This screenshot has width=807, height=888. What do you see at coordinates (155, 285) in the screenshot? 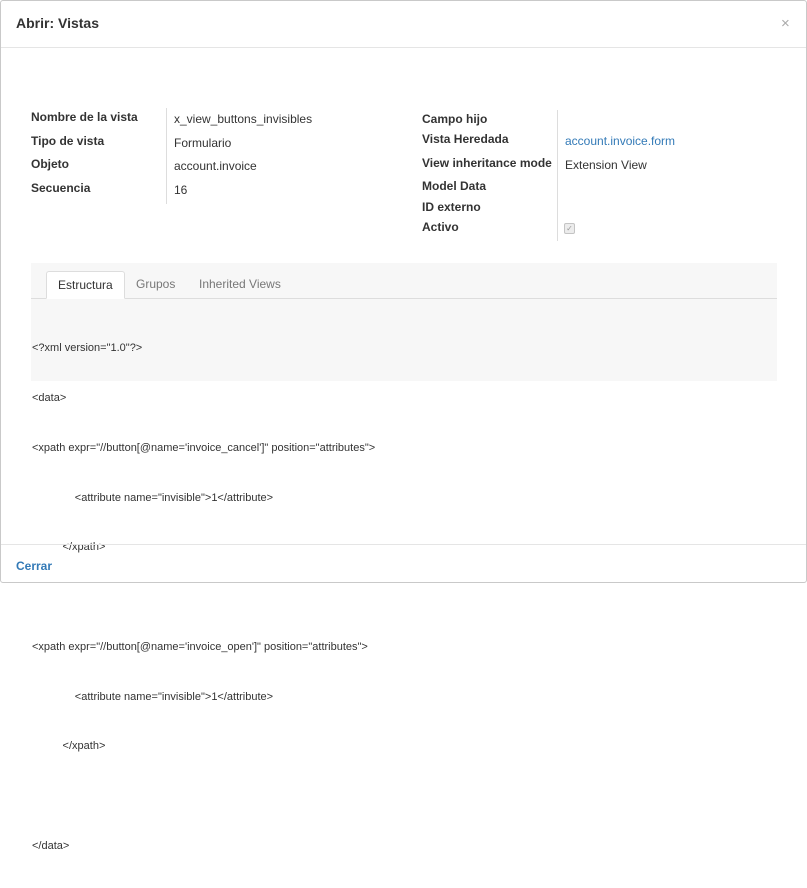
I see `tab-grupos: Grupos` at bounding box center [155, 285].